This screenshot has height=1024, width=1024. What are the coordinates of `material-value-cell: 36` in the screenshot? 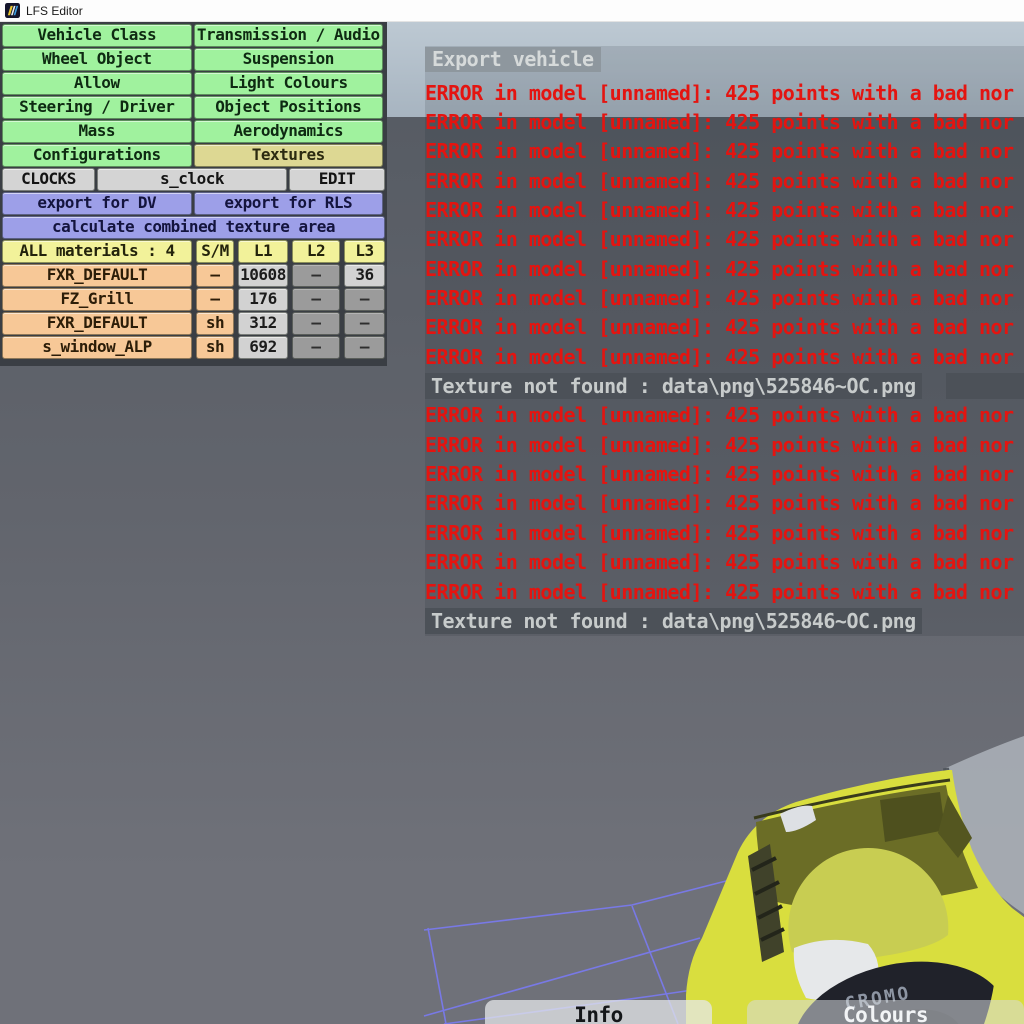 It's located at (364, 275).